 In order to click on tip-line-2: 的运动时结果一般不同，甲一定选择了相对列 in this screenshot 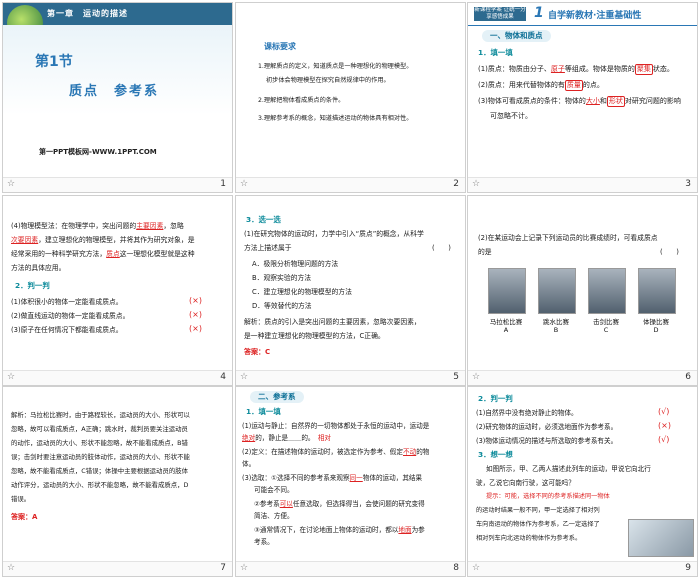, I will do `click(538, 510)`.